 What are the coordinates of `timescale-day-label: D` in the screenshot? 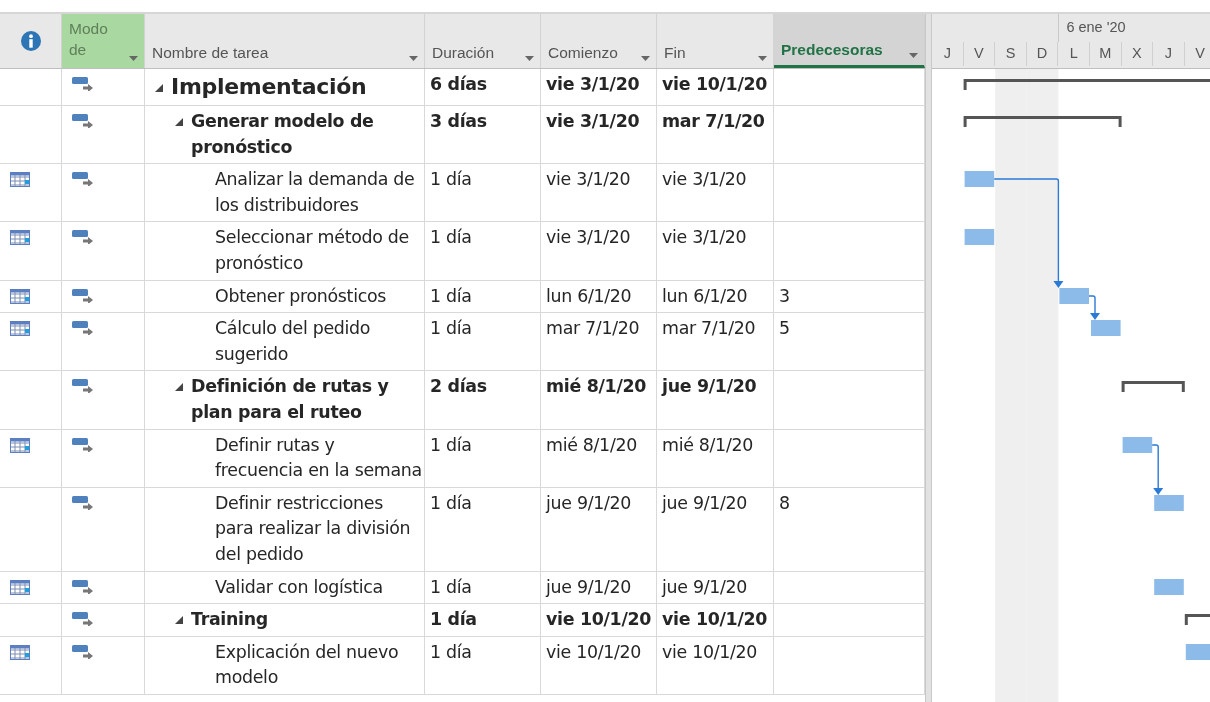 It's located at (1042, 54).